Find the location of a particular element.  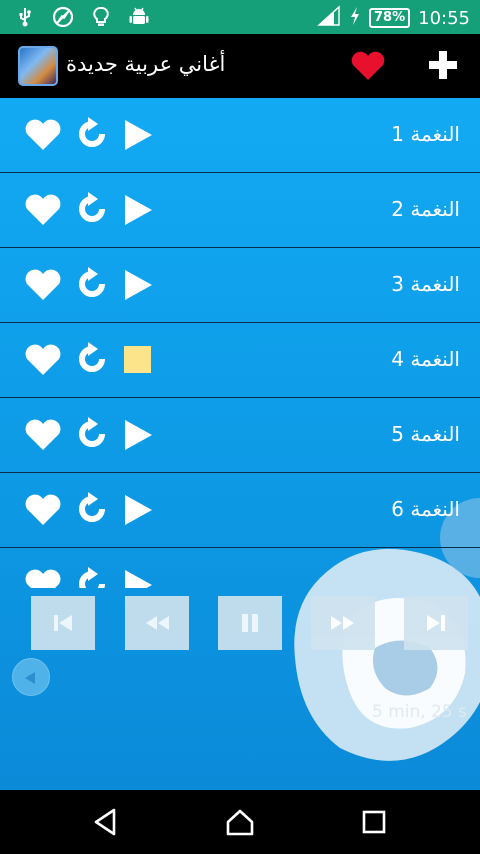

rewind-button is located at coordinates (157, 623).